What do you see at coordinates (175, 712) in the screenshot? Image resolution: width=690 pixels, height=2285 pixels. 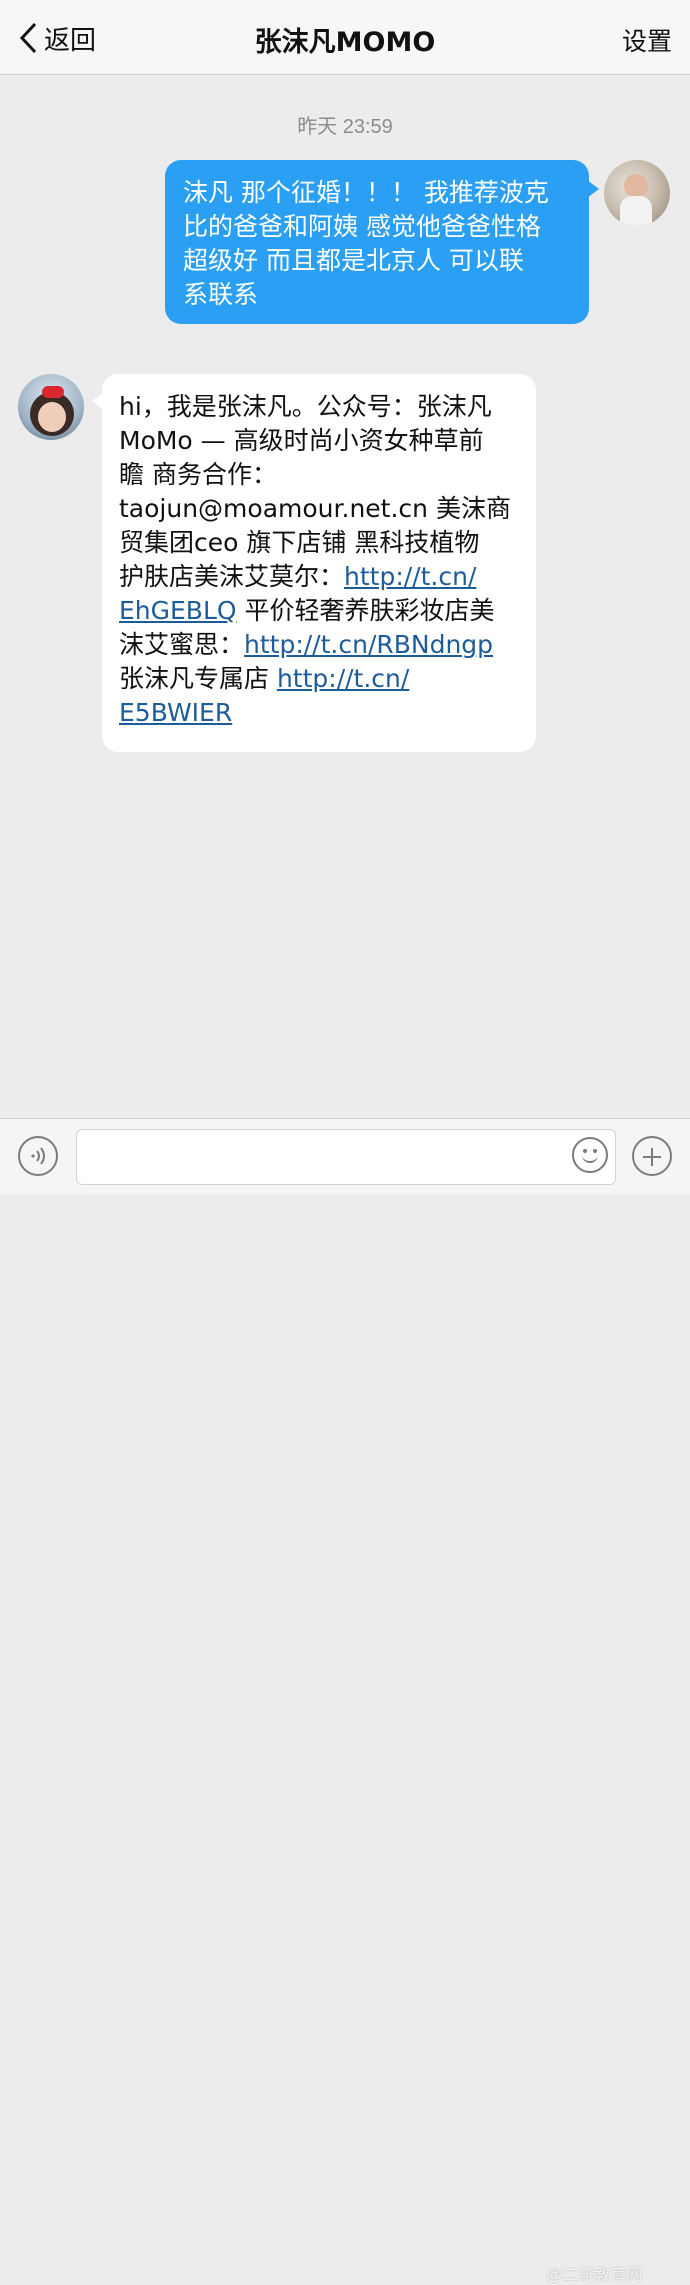 I see `link-store-3-continued: E5BWIER` at bounding box center [175, 712].